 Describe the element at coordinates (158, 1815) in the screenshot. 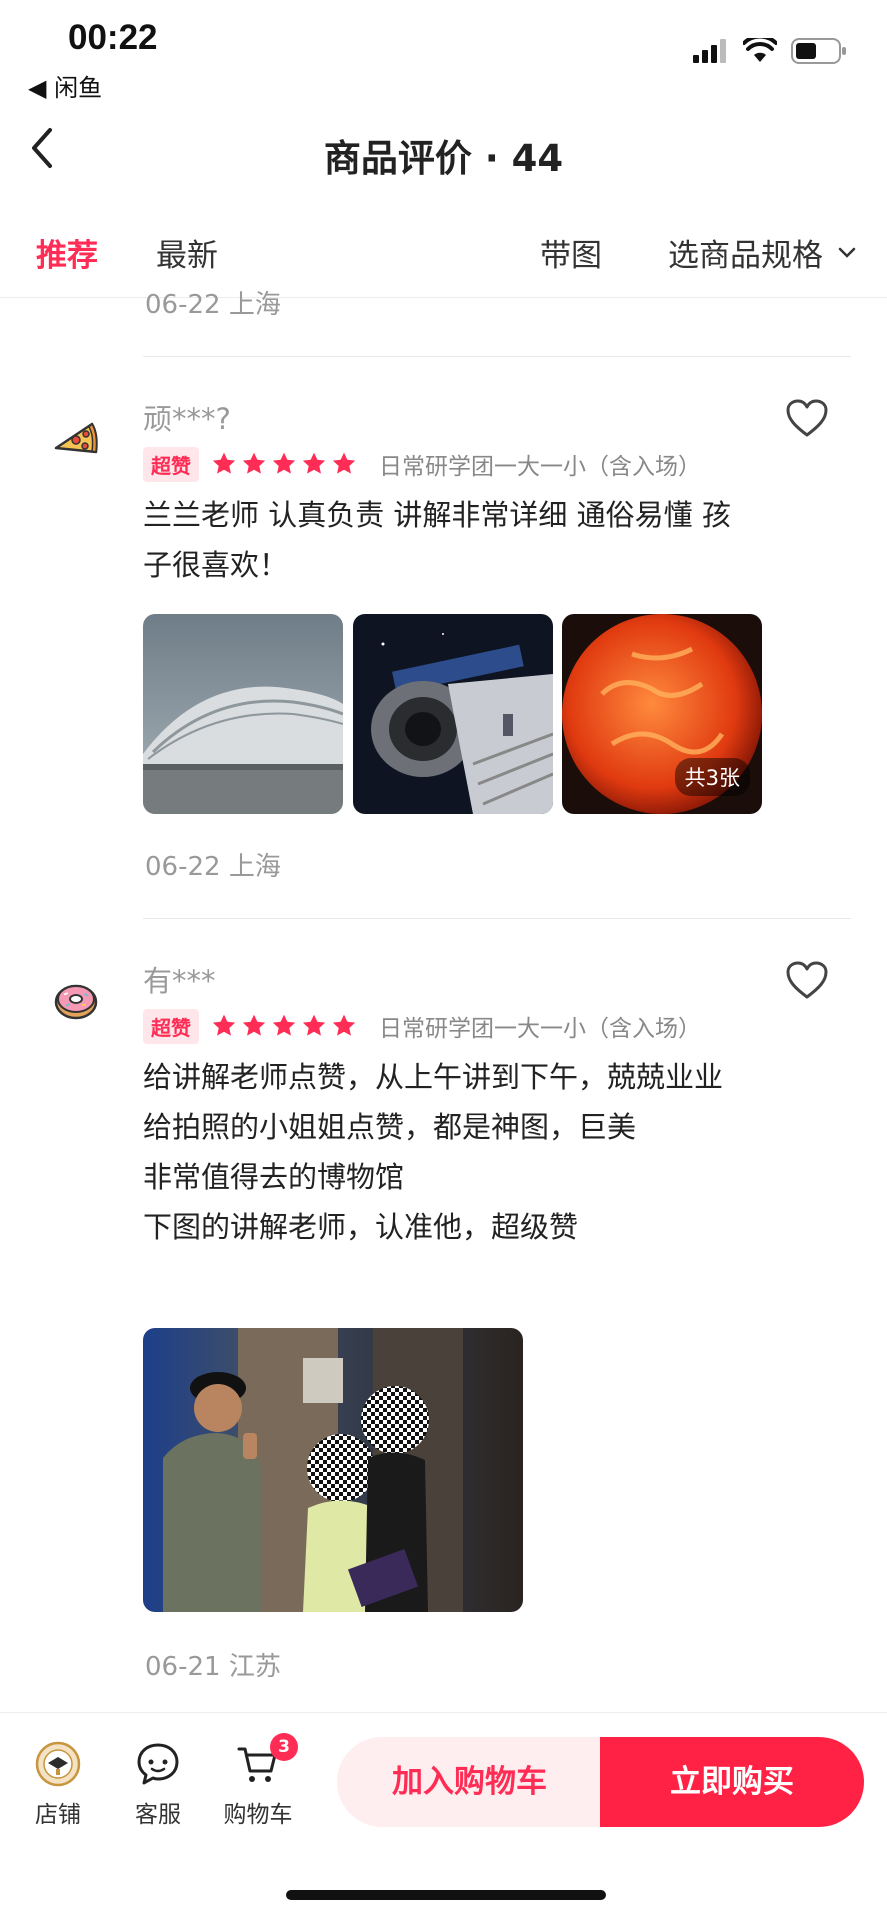

I see `customer-service-label: 客服` at that location.